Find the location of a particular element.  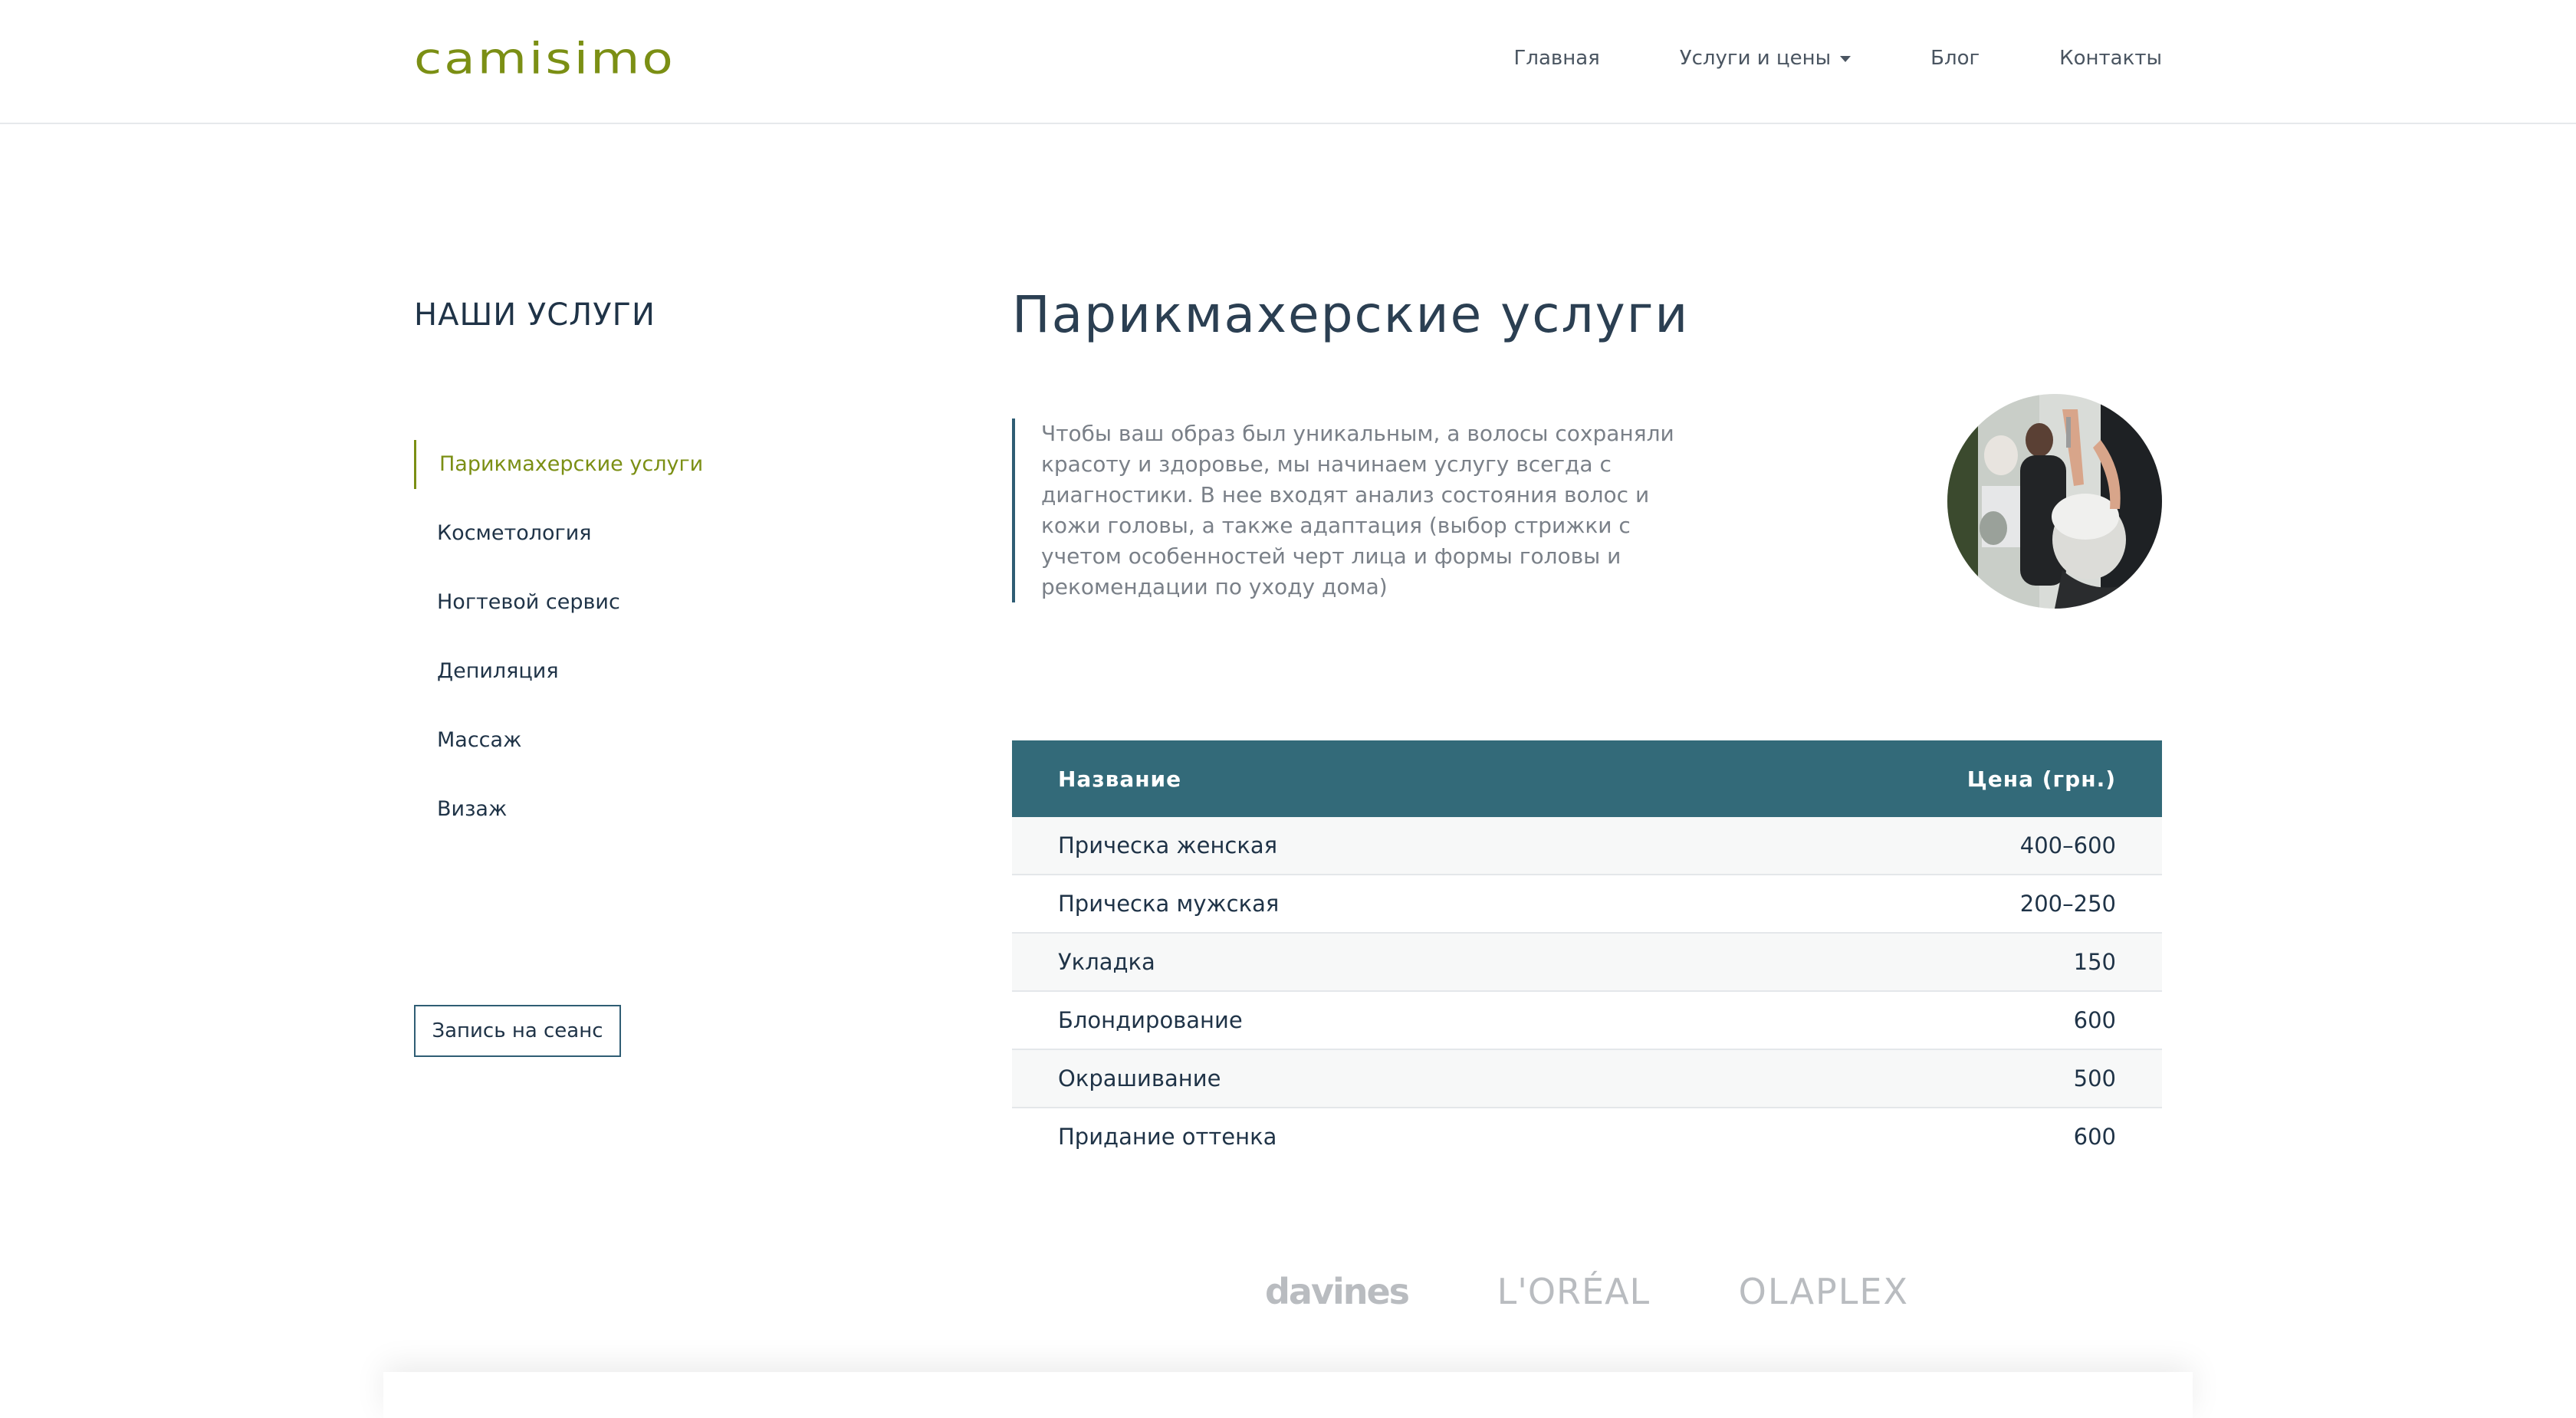

nav-item-label: Блог is located at coordinates (1955, 58).